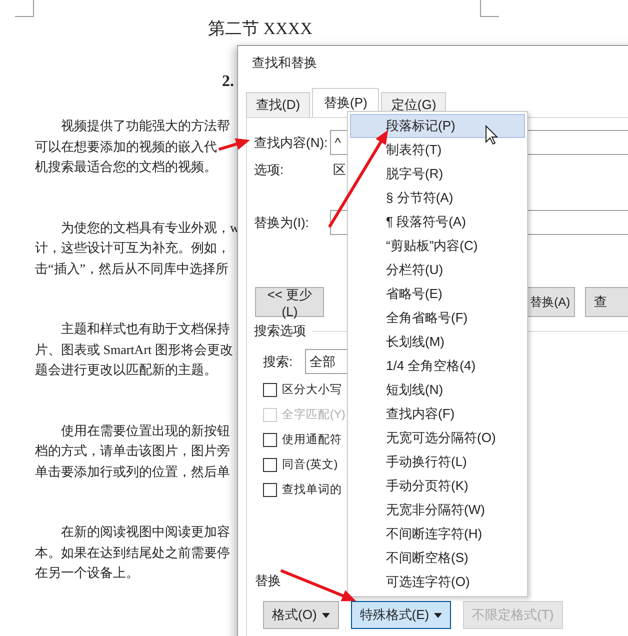 The width and height of the screenshot is (628, 636). I want to click on paragraph-line: 主题和样式也有助于文档保持, so click(145, 329).